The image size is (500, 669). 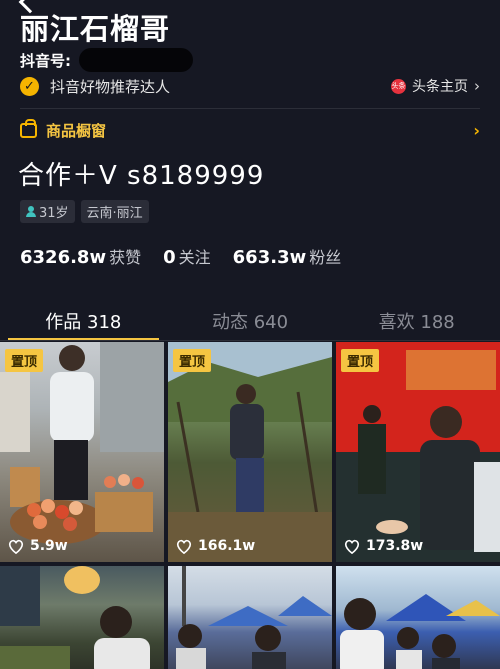 What do you see at coordinates (270, 257) in the screenshot?
I see `followers-count: 663.3w` at bounding box center [270, 257].